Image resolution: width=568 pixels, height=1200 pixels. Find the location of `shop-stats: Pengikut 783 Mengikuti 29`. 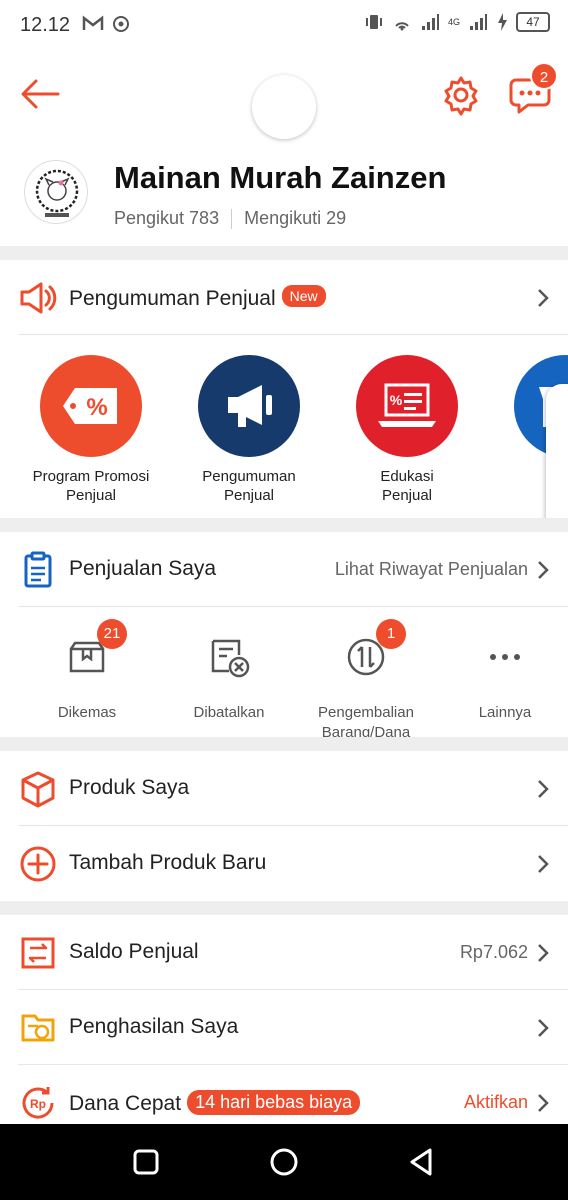

shop-stats: Pengikut 783 Mengikuti 29 is located at coordinates (230, 218).